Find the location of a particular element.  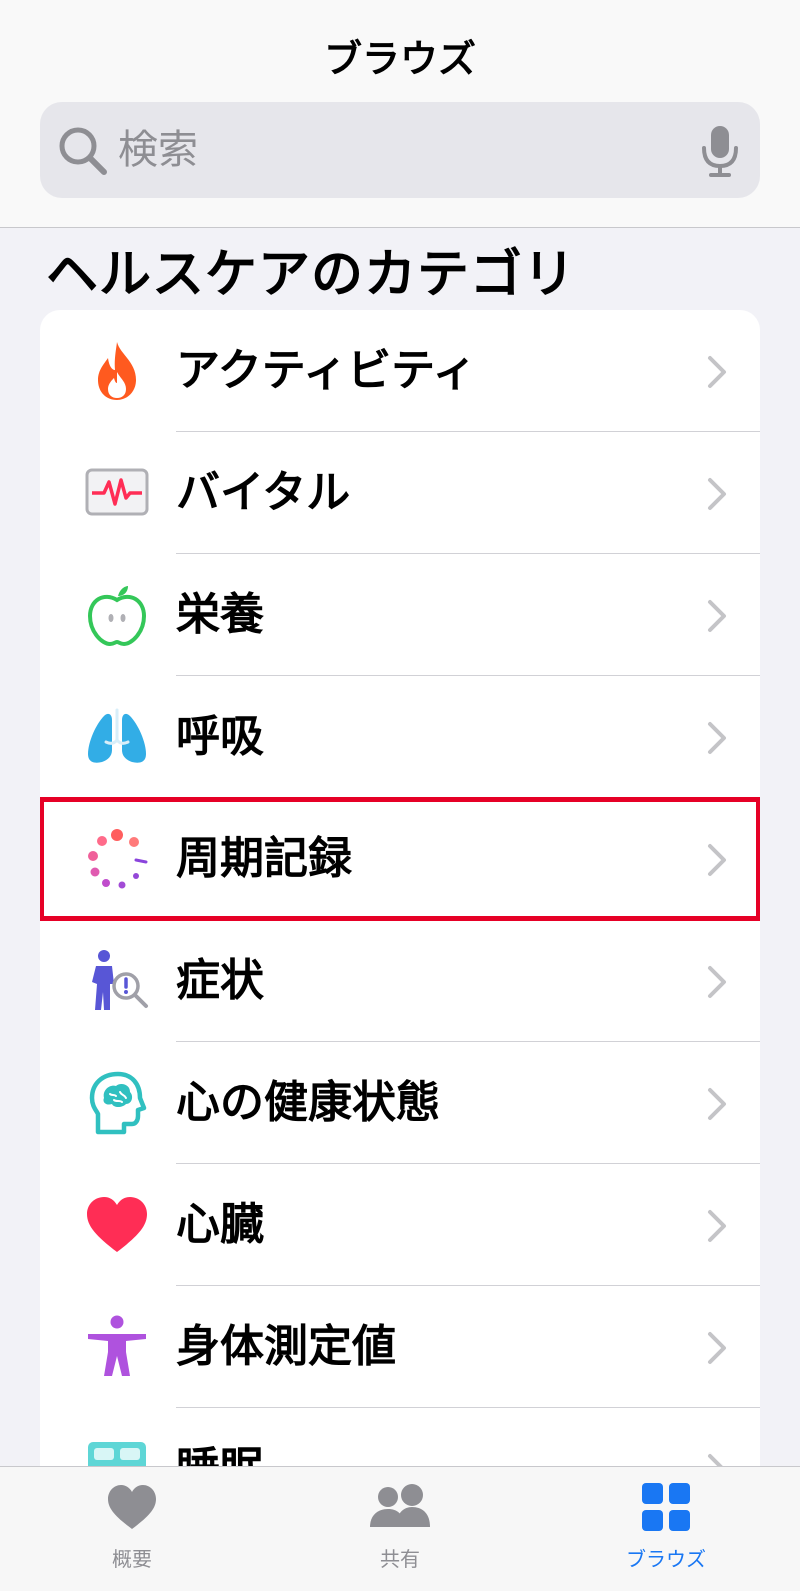

category-label: 呼吸 is located at coordinates (220, 736).